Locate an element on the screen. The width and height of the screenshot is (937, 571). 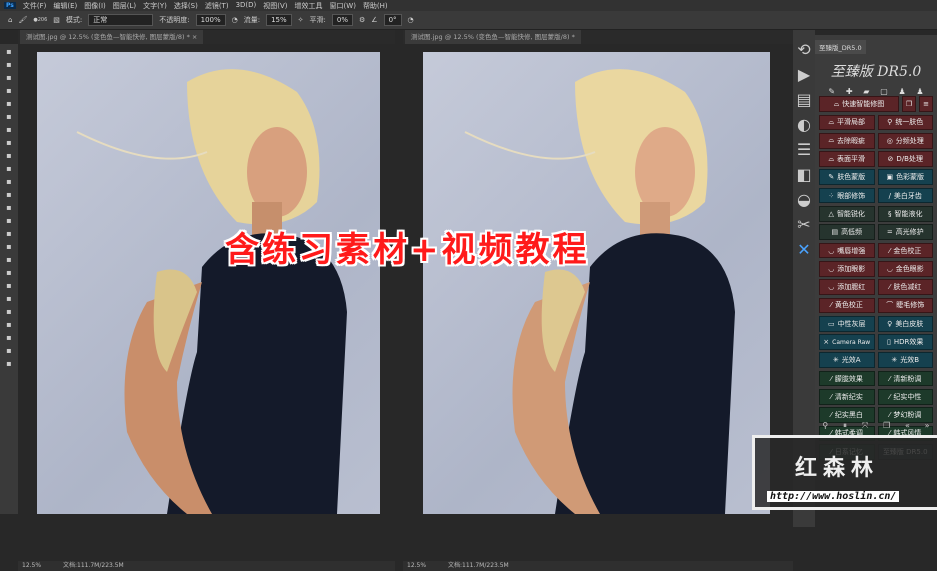
panel-button: ✳ 光效B is located at coordinates (905, 360).